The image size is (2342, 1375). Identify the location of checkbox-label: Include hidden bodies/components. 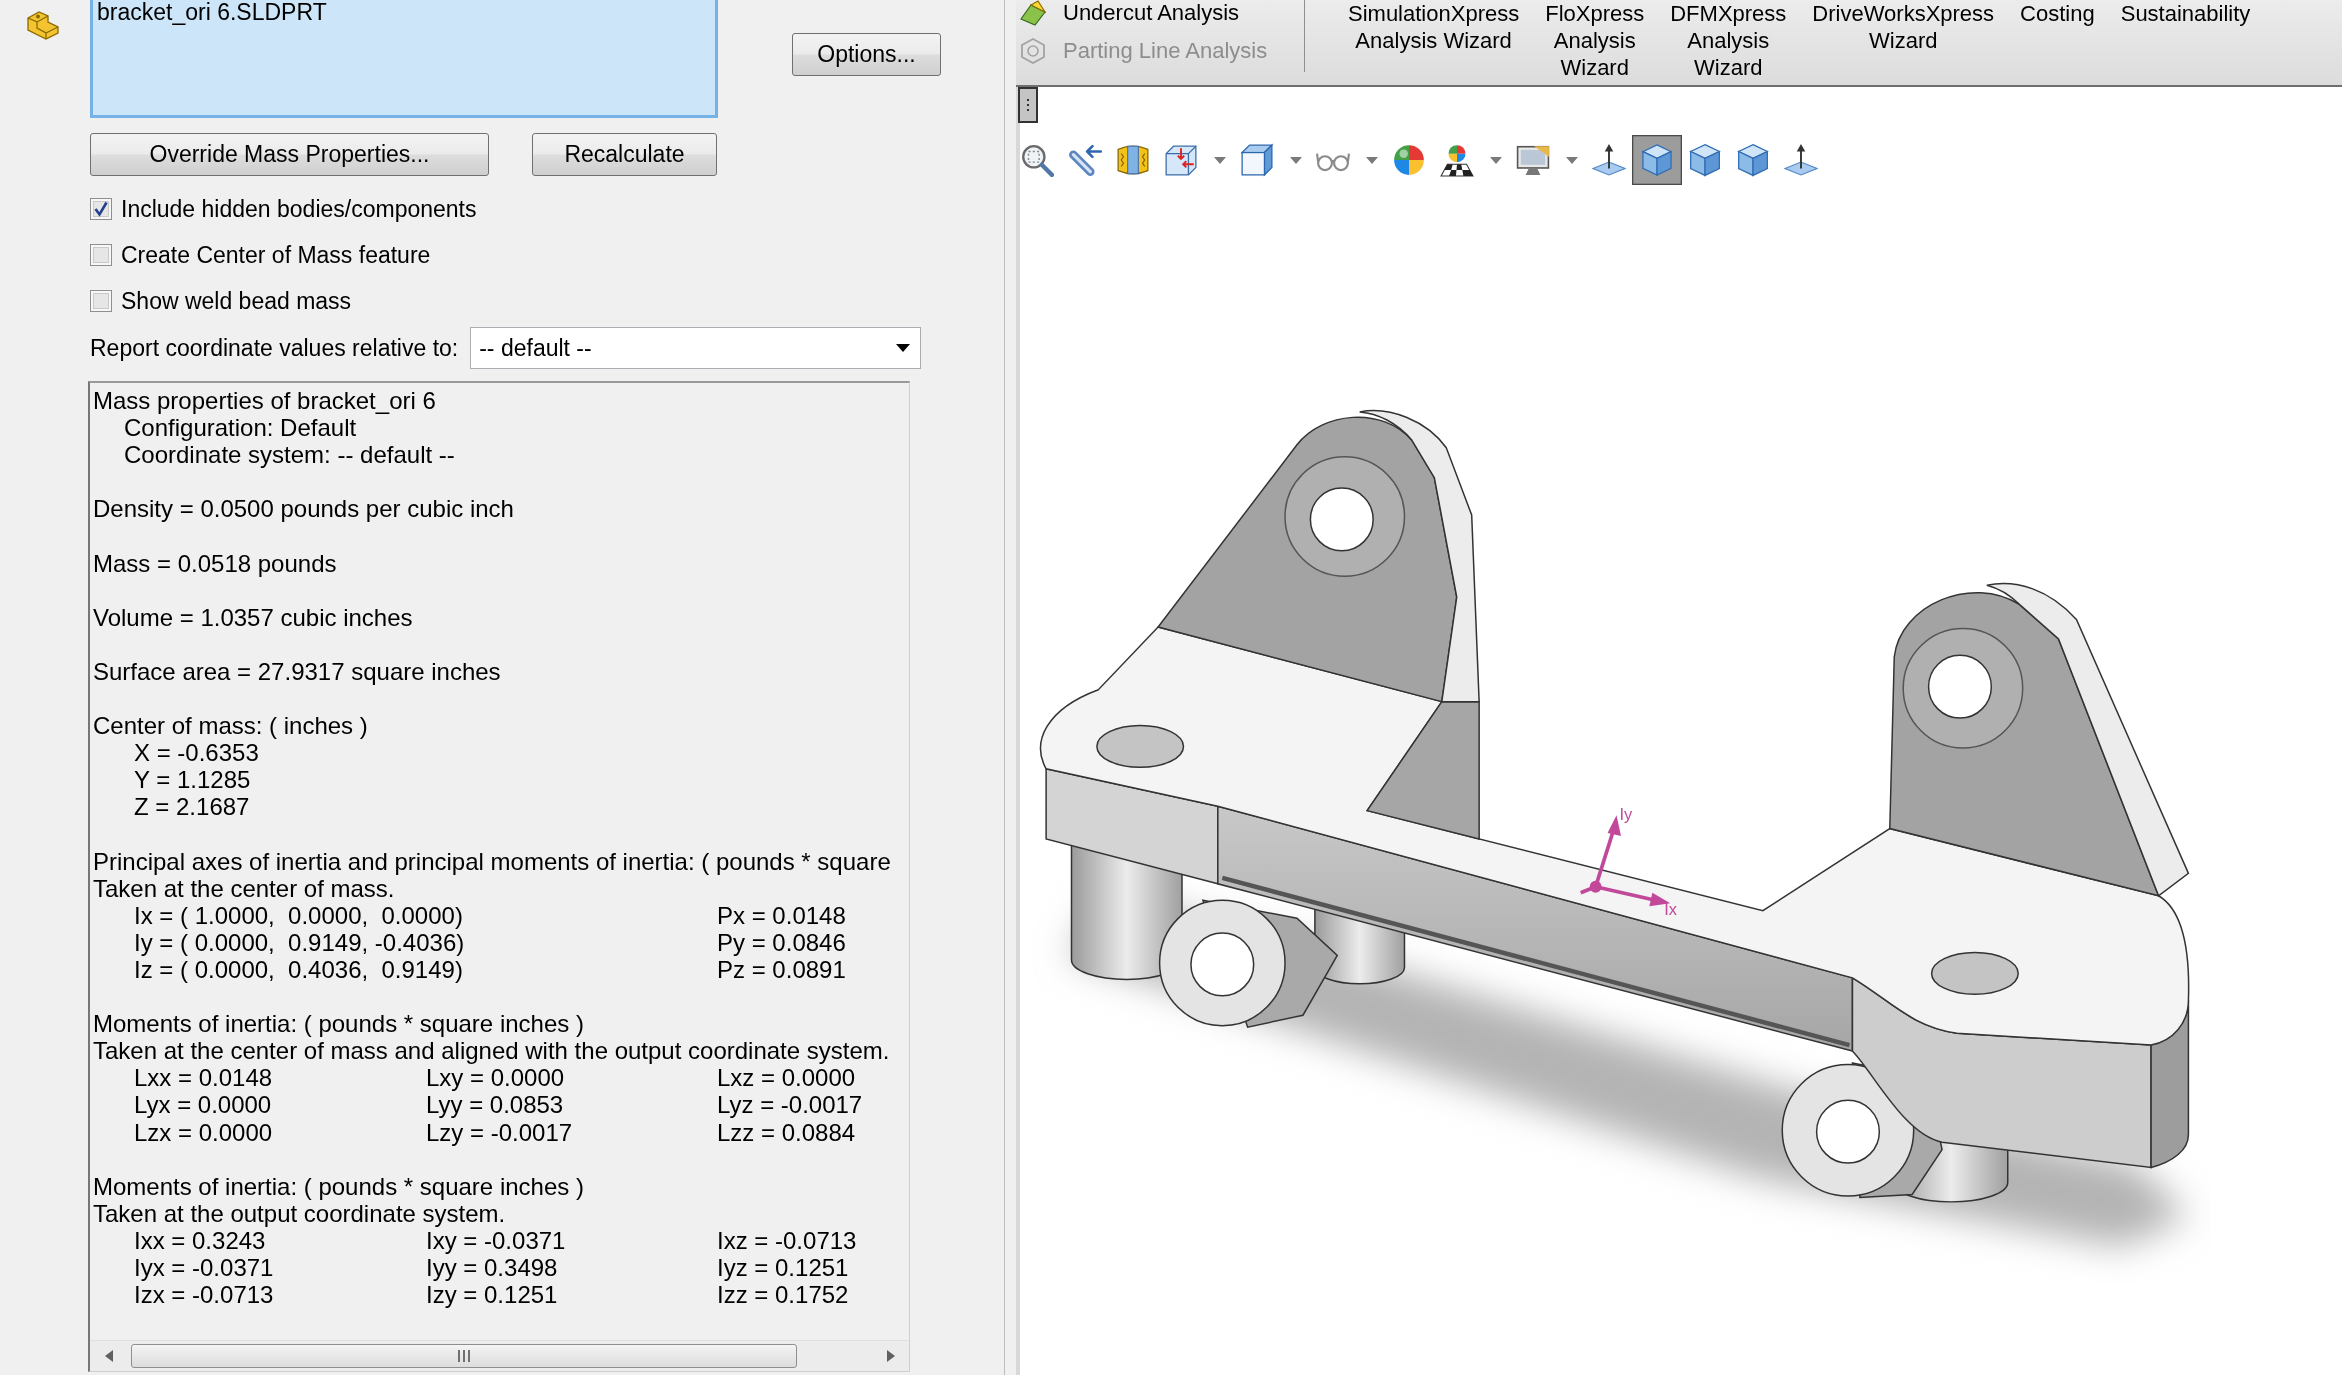
(299, 209).